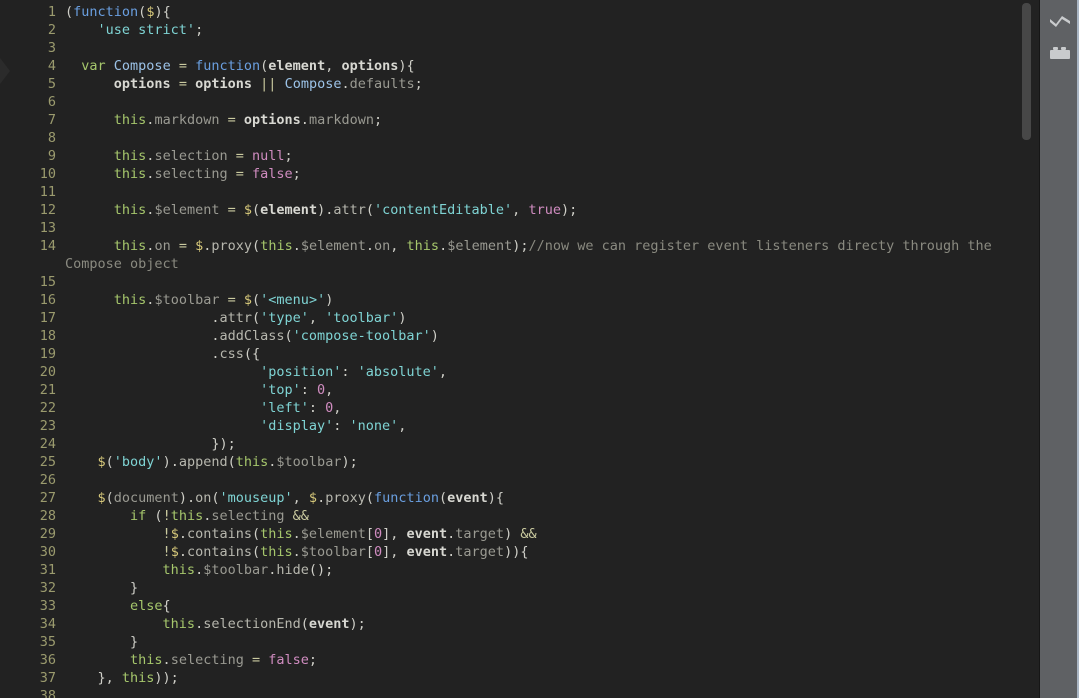  I want to click on code-token: &&, so click(528, 534).